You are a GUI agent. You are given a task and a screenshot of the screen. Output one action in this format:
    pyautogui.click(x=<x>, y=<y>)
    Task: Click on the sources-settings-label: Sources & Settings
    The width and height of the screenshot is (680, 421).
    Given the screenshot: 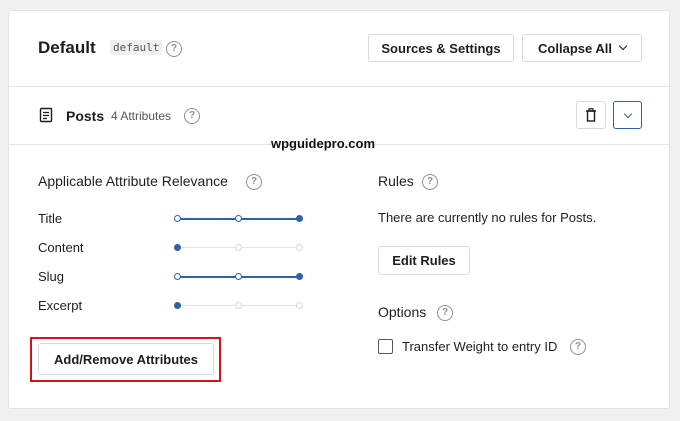 What is the action you would take?
    pyautogui.click(x=441, y=48)
    